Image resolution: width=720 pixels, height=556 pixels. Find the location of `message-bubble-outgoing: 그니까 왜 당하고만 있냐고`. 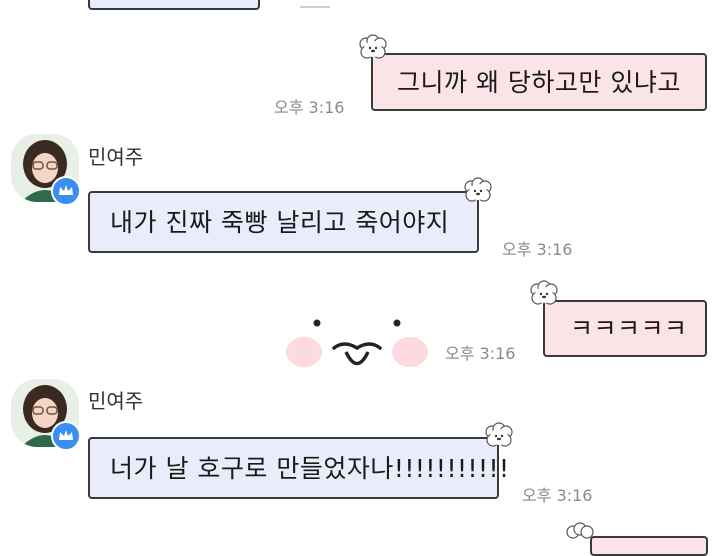

message-bubble-outgoing: 그니까 왜 당하고만 있냐고 is located at coordinates (539, 82).